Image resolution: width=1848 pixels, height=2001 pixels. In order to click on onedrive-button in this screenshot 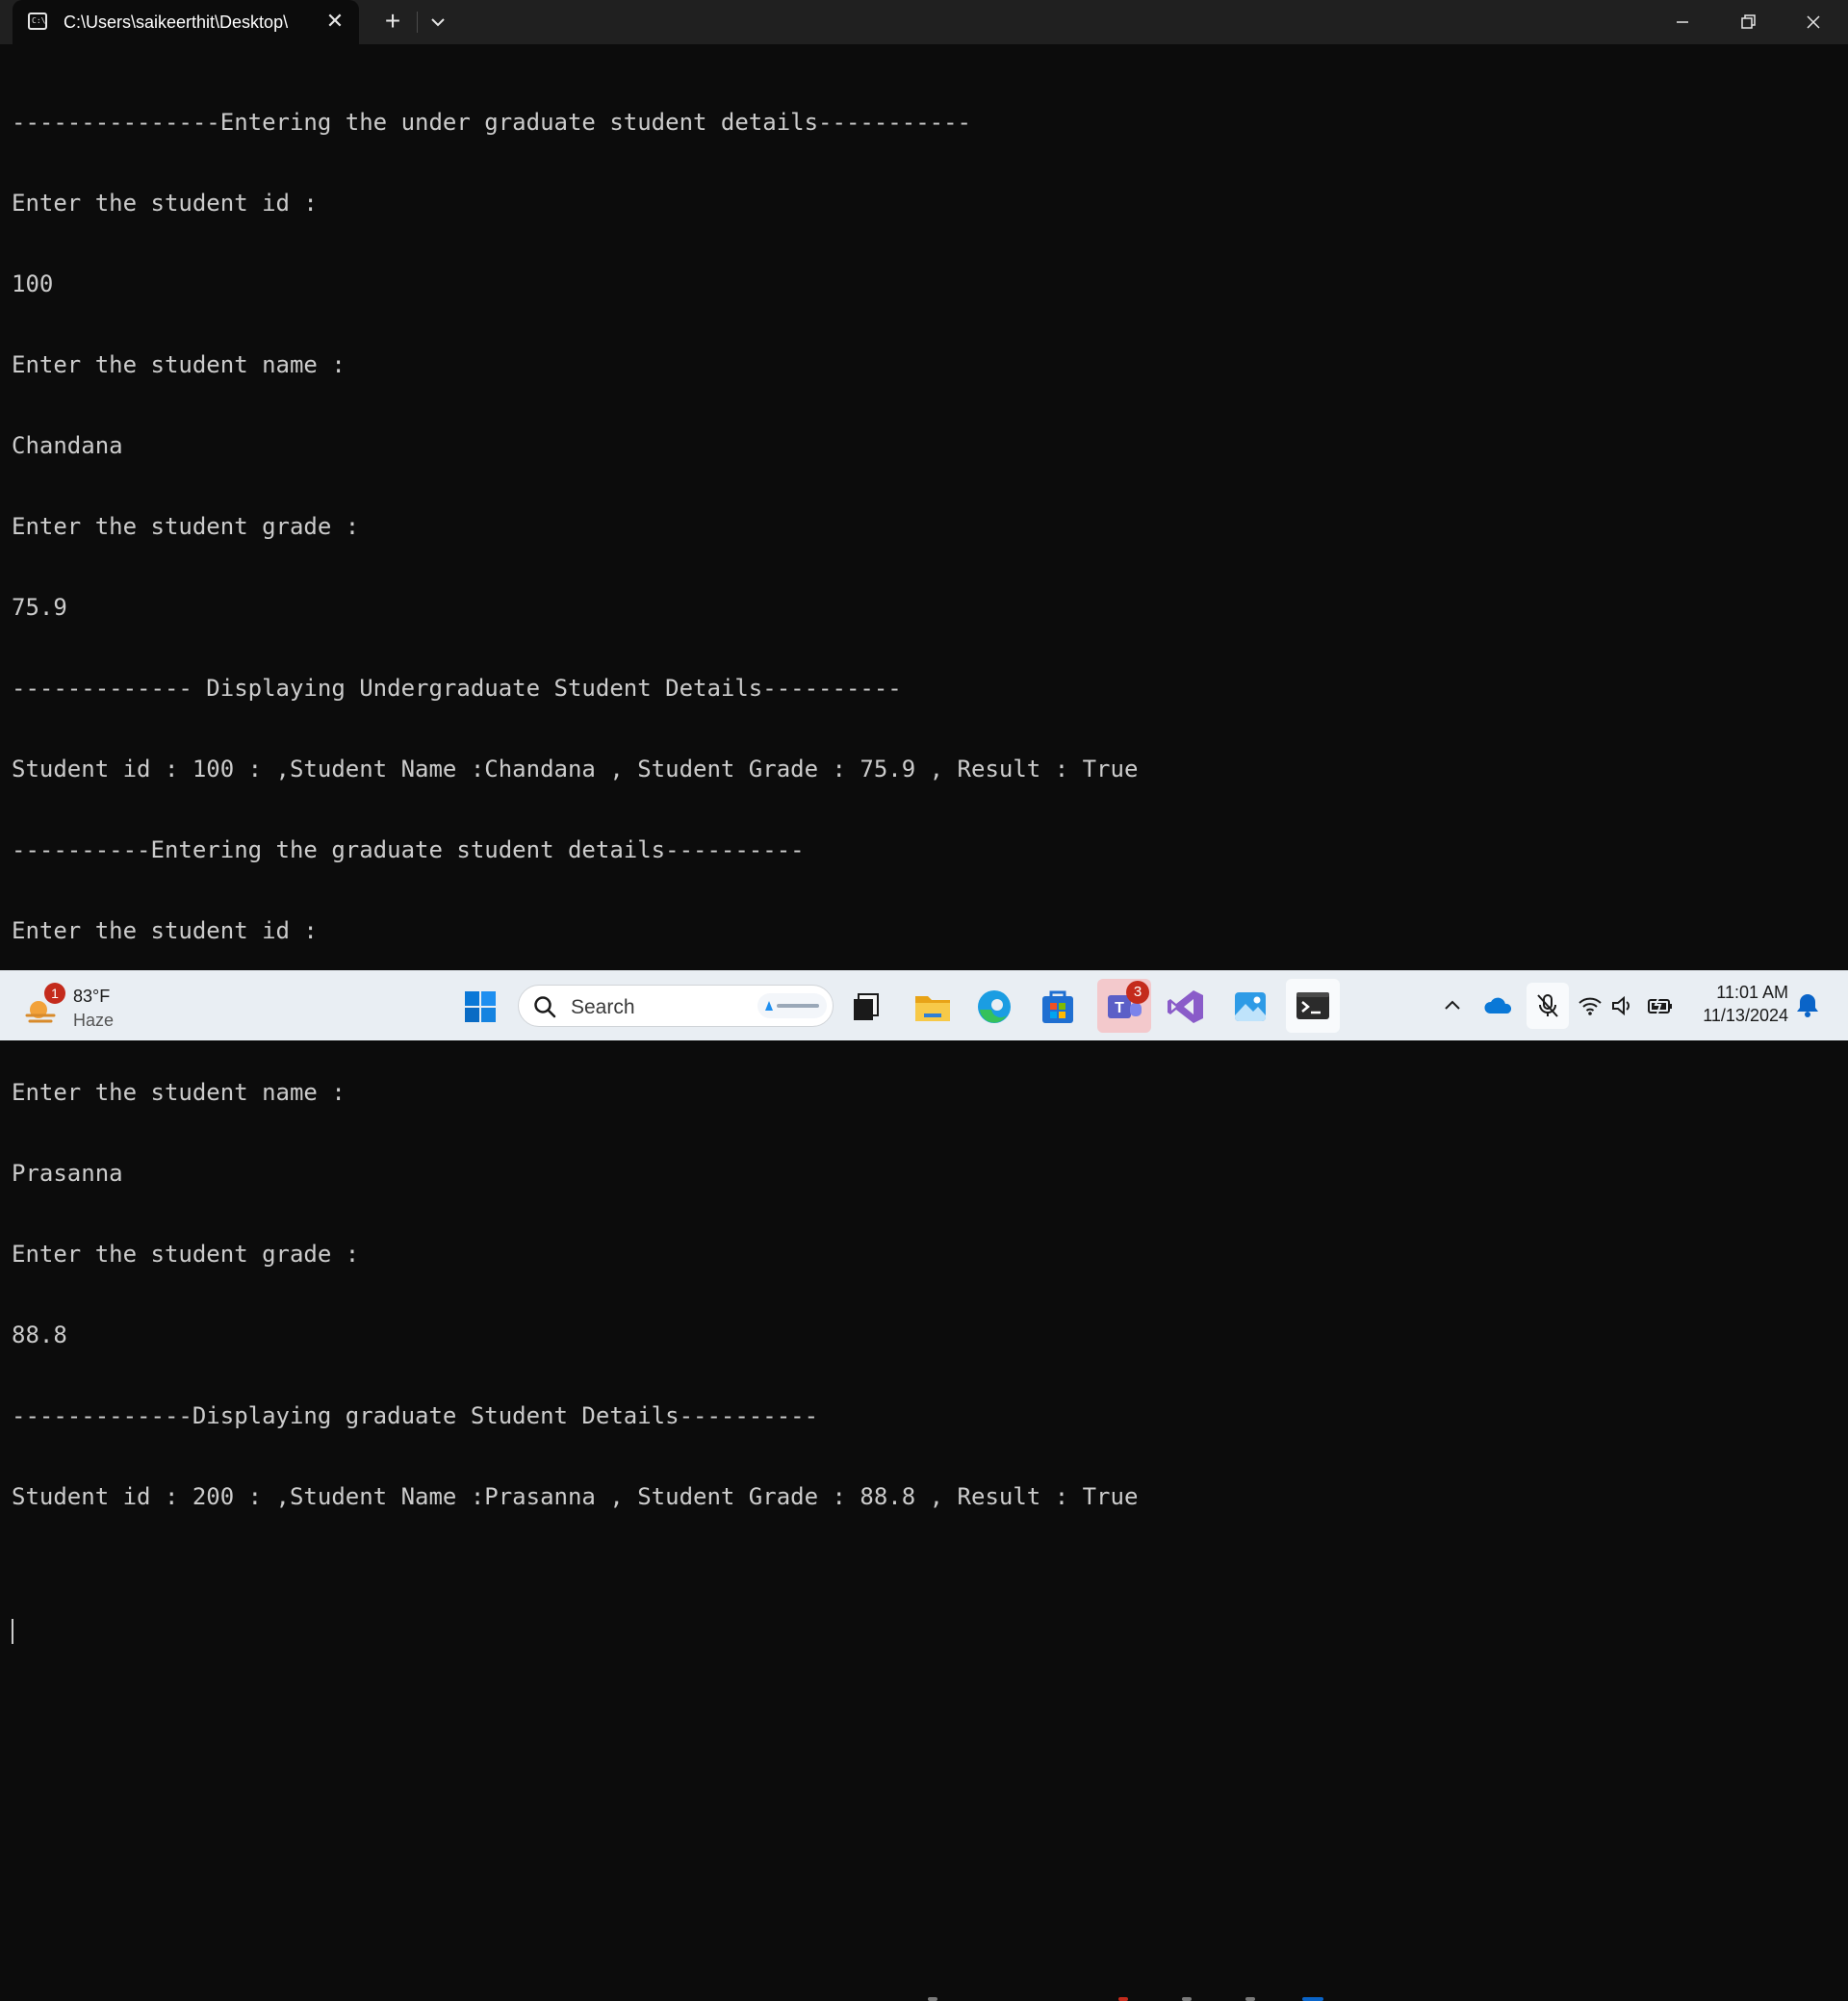, I will do `click(1498, 1005)`.